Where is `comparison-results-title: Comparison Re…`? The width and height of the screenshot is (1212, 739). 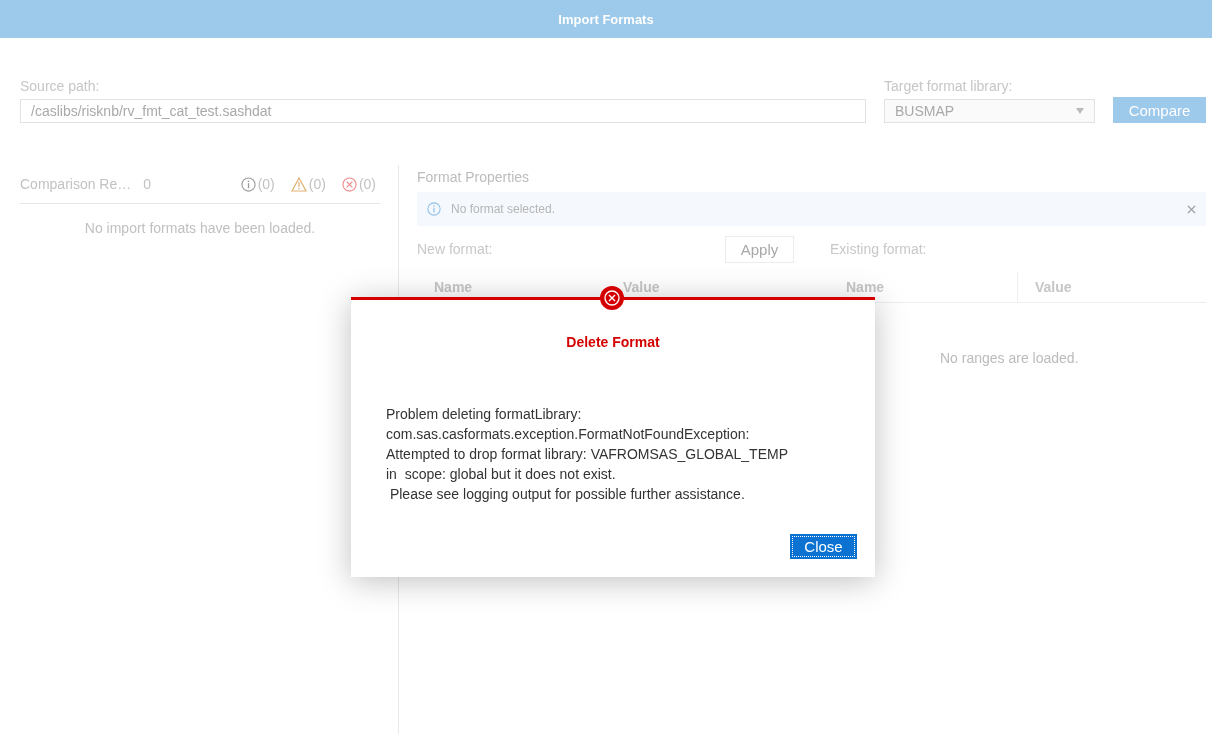 comparison-results-title: Comparison Re… is located at coordinates (76, 184).